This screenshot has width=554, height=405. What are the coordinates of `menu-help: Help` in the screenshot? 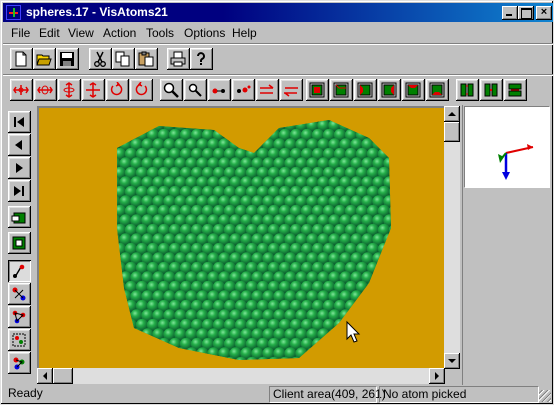 It's located at (244, 33).